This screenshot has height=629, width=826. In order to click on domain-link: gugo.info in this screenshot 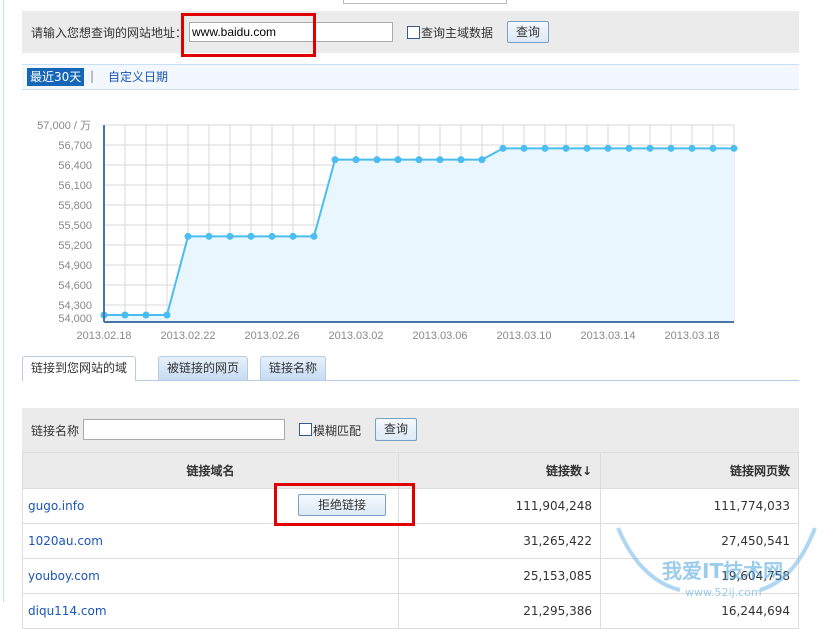, I will do `click(56, 506)`.